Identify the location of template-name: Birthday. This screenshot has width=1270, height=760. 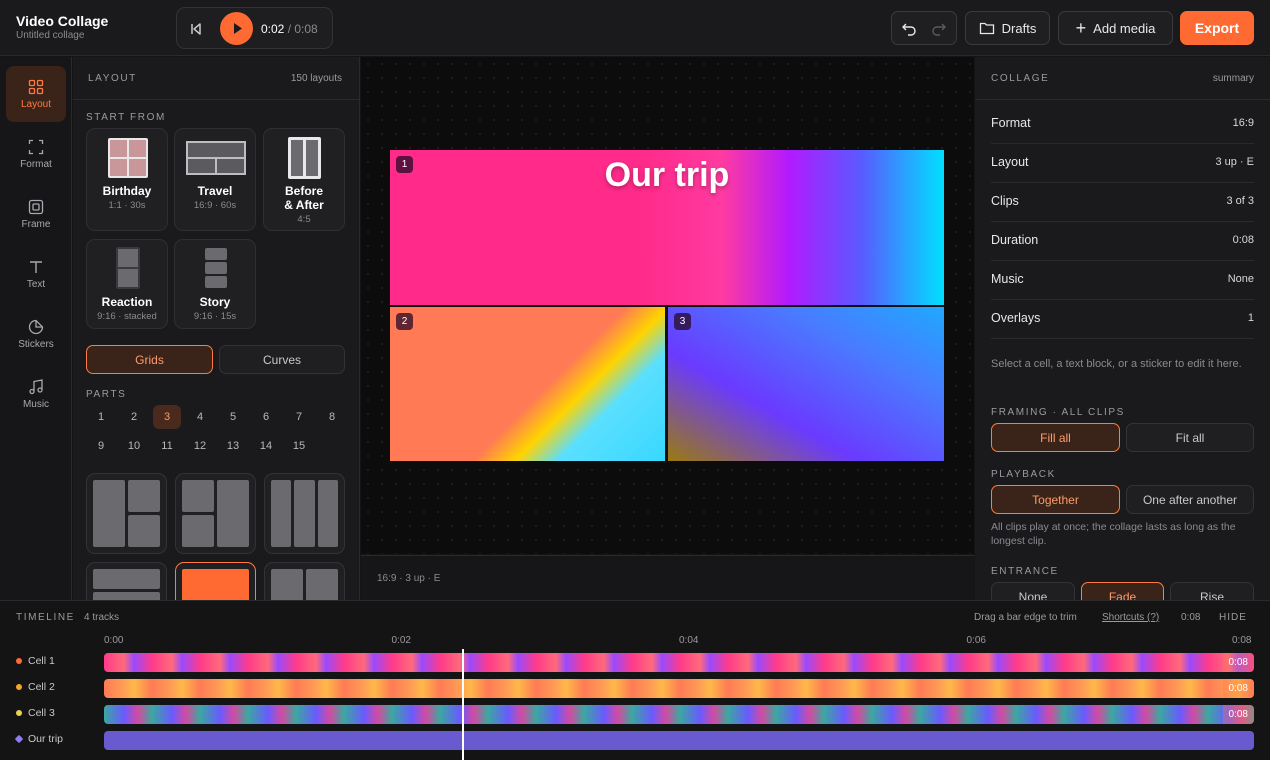
(127, 191).